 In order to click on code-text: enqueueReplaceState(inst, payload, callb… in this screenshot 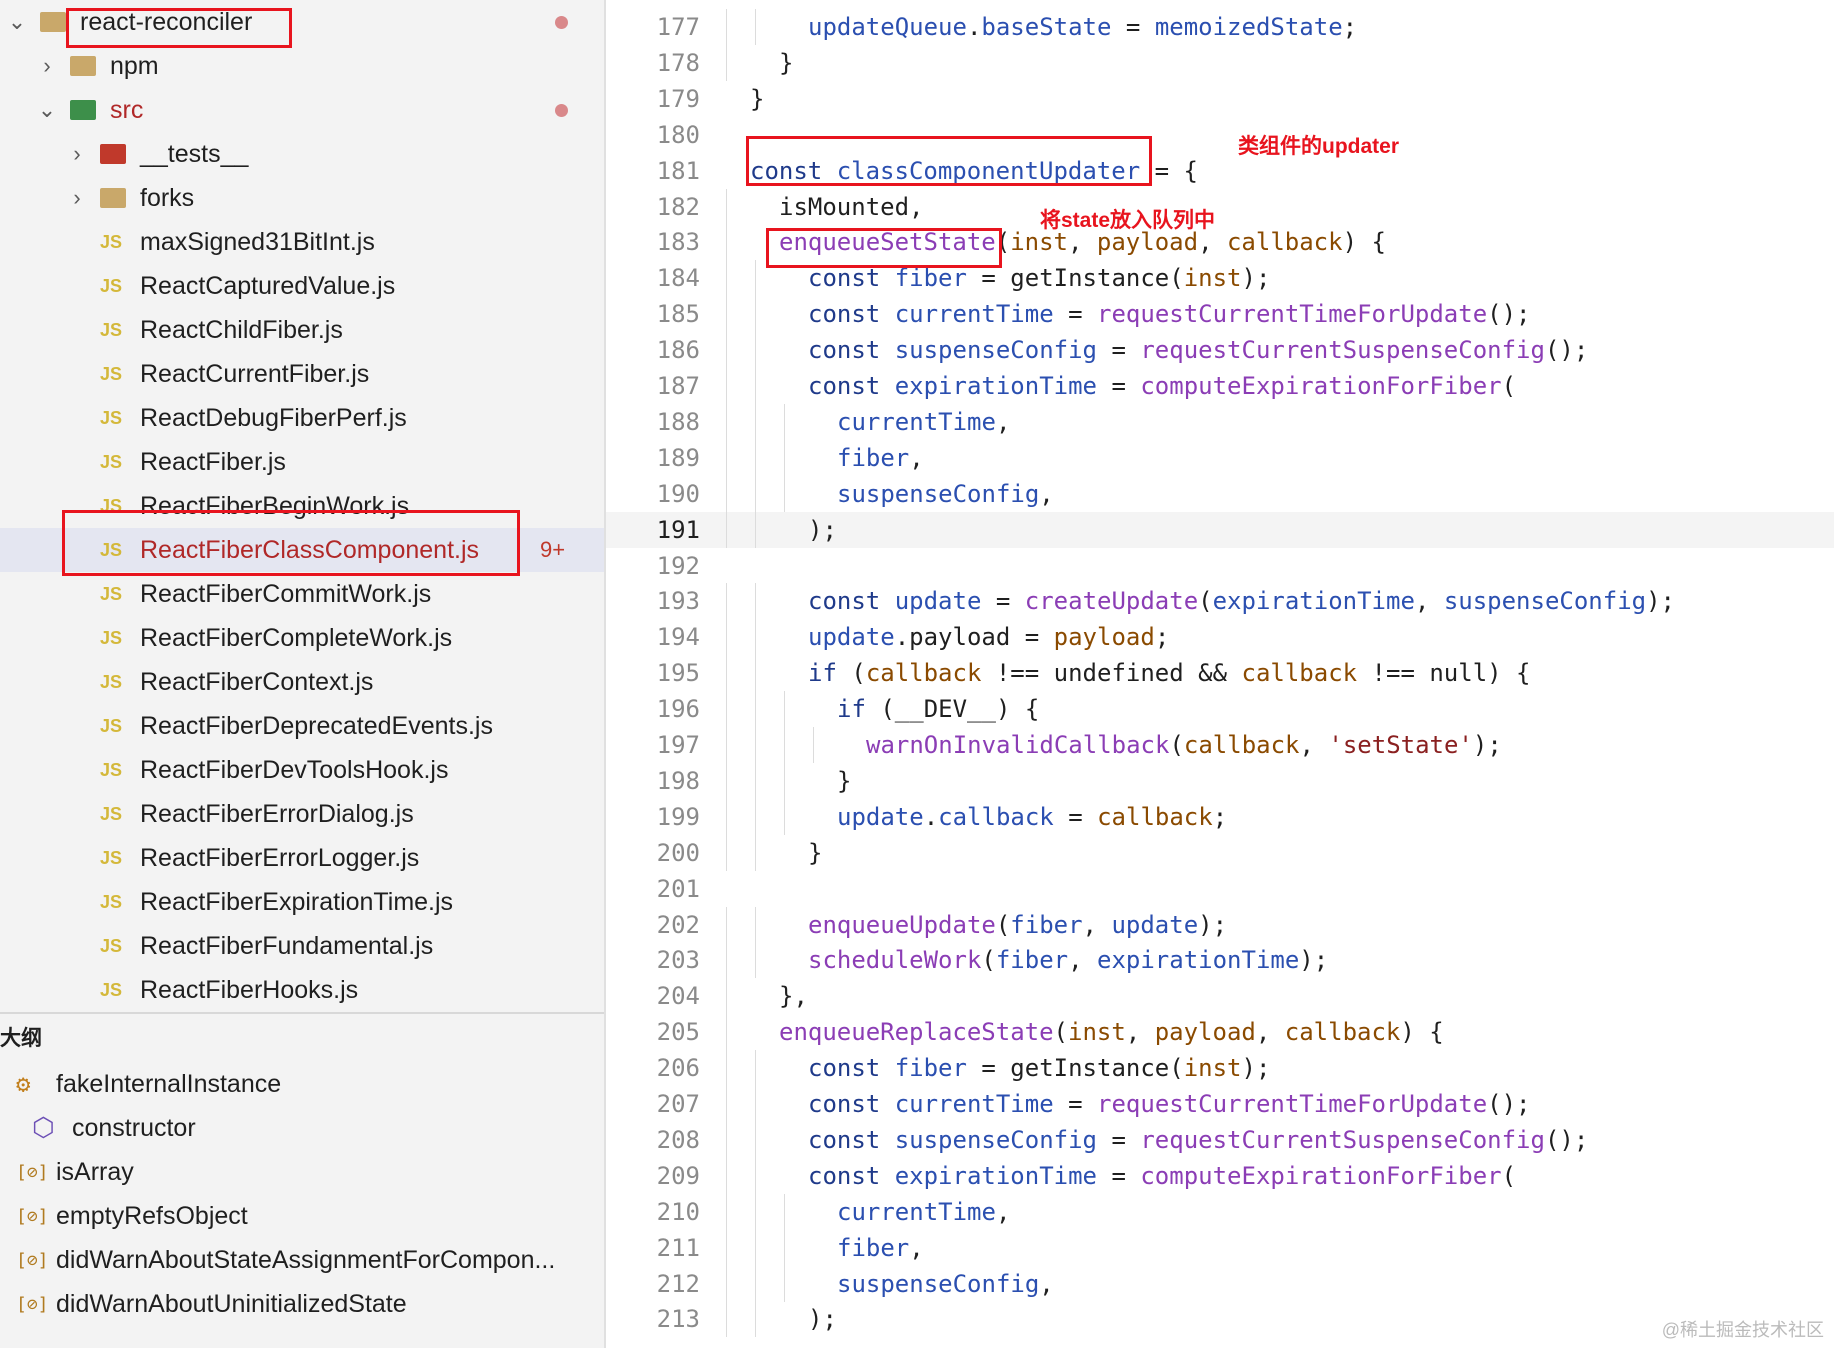, I will do `click(1111, 1032)`.